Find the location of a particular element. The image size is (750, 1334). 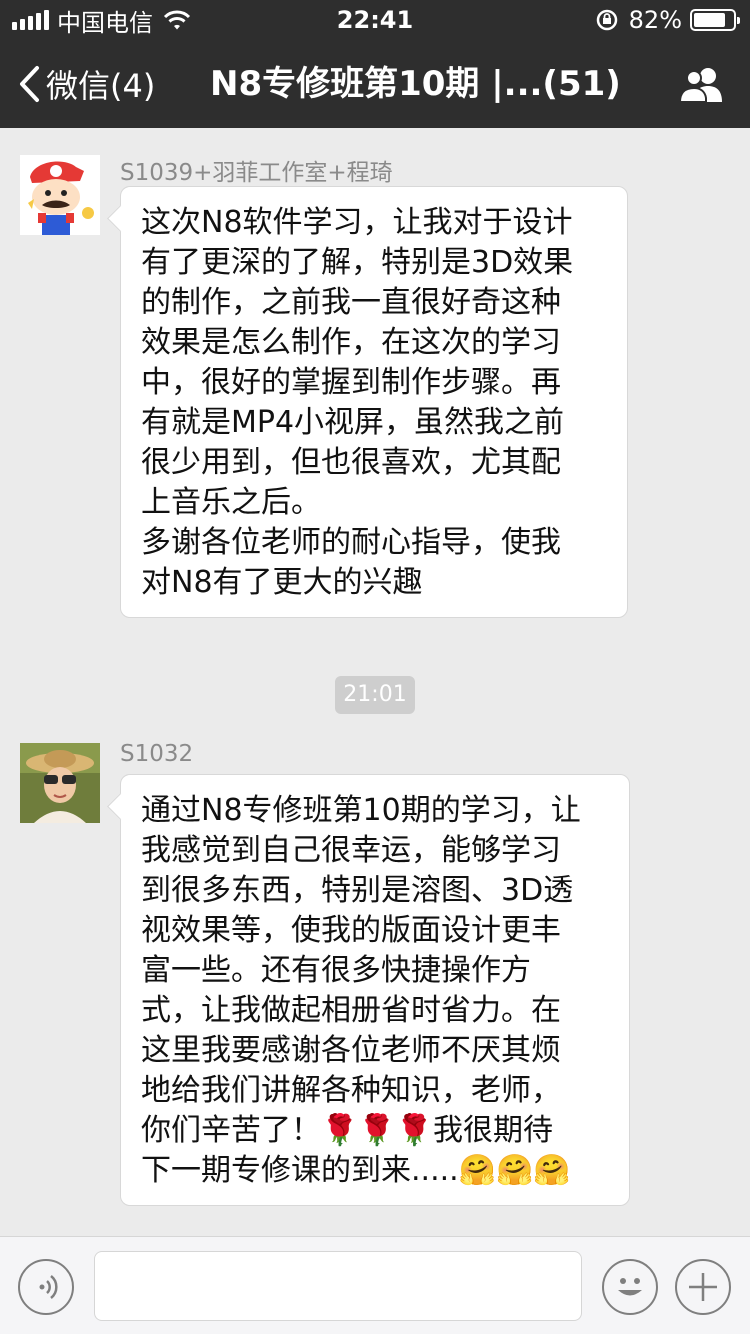

emoji-button is located at coordinates (630, 1287).